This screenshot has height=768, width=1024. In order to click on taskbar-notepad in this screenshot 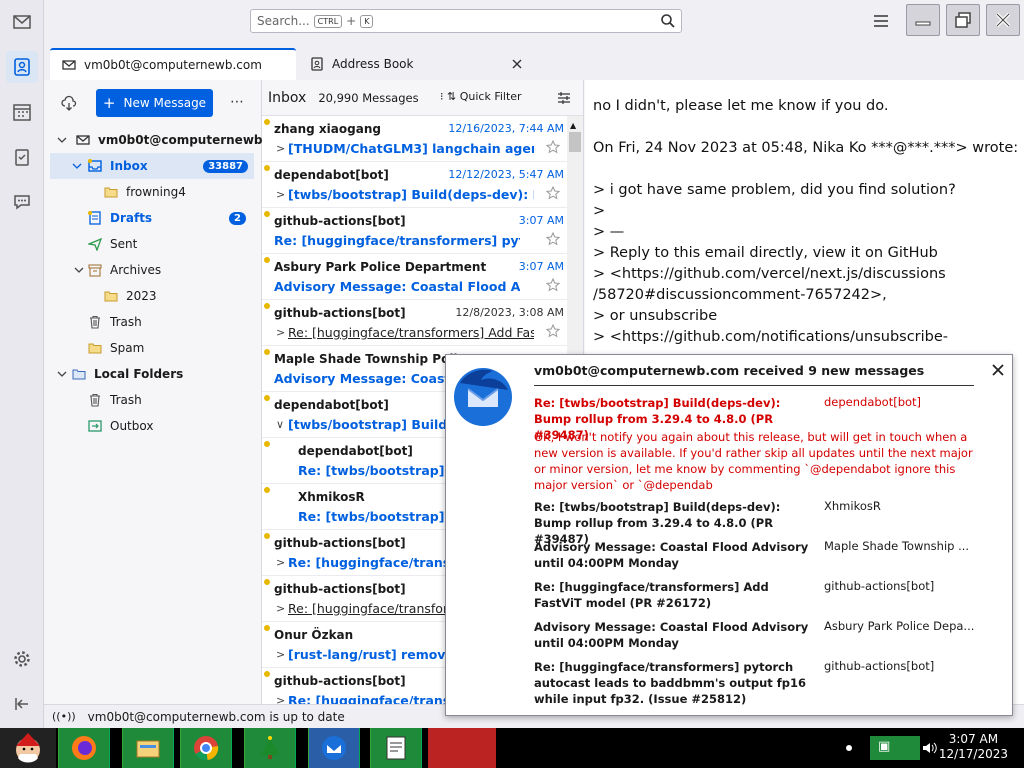, I will do `click(396, 748)`.